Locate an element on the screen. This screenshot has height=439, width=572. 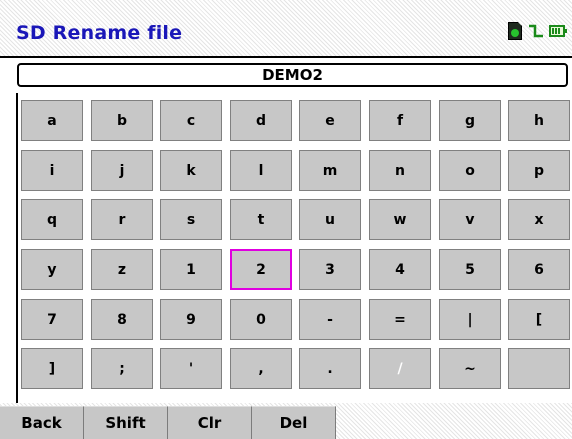
key: e is located at coordinates (330, 120).